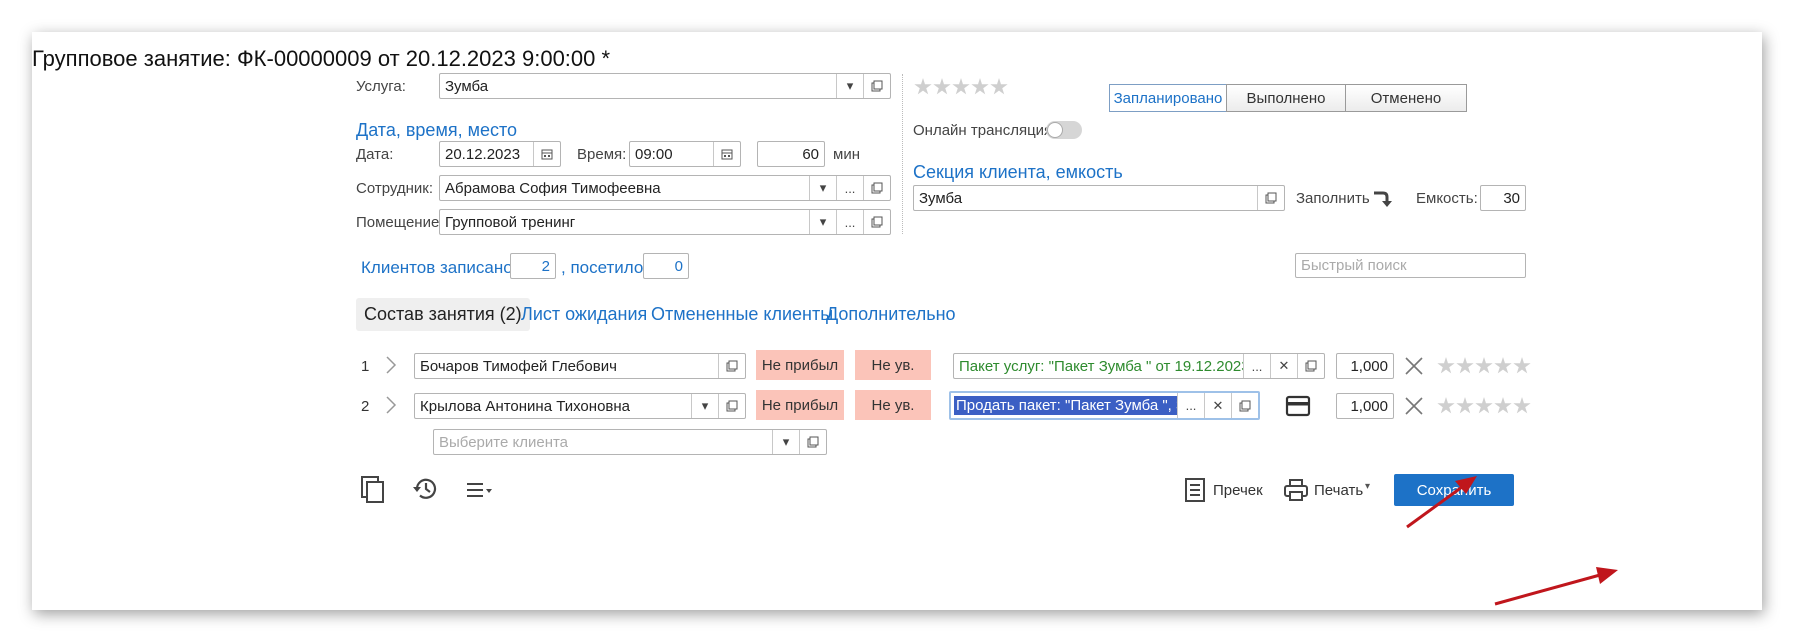 The image size is (1795, 642). I want to click on annotation-arrows, so click(1512, 541).